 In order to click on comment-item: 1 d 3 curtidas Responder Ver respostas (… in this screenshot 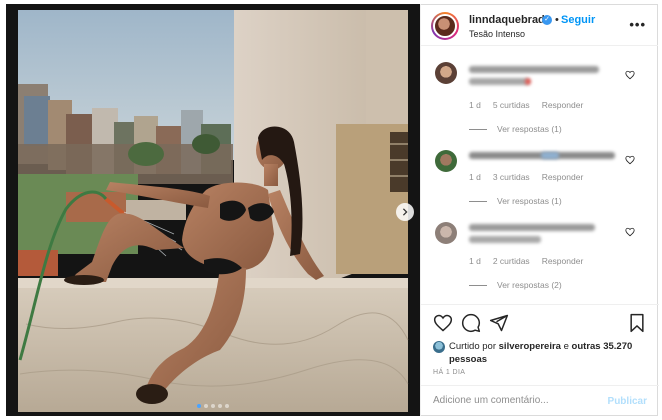, I will do `click(540, 183)`.